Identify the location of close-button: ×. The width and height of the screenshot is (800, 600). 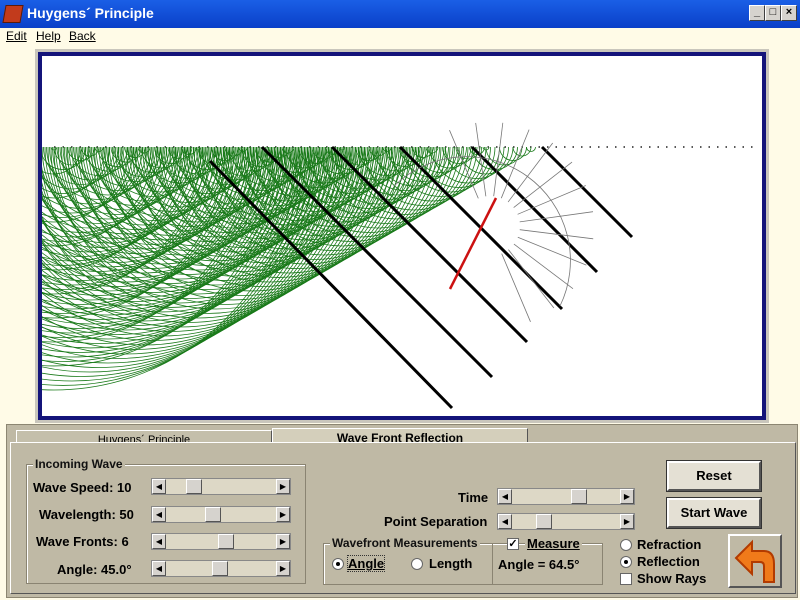
(789, 13).